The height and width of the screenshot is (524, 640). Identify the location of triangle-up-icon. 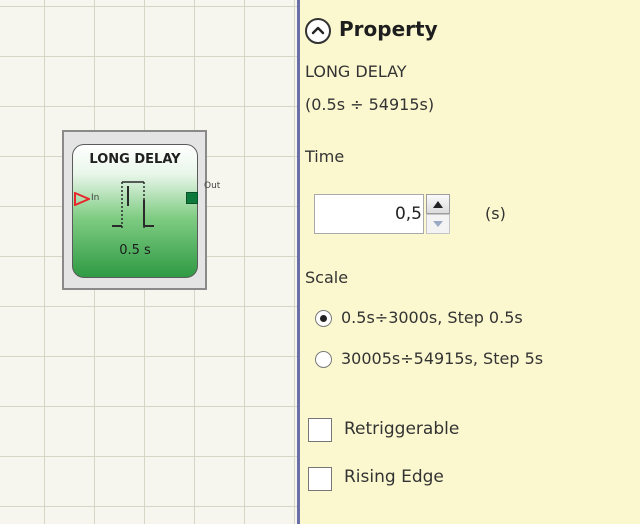
(438, 204).